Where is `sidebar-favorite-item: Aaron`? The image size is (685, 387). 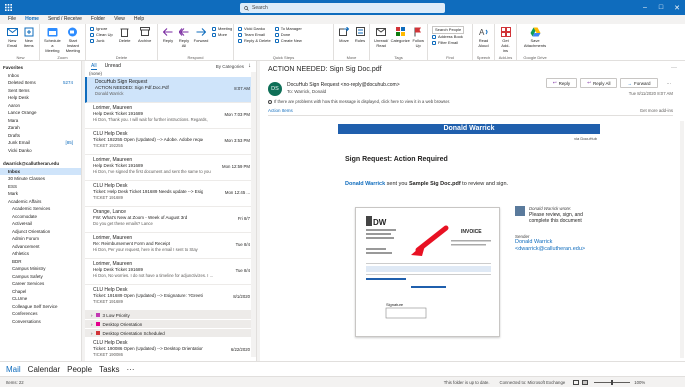
sidebar-favorite-item: Aaron is located at coordinates (40, 106).